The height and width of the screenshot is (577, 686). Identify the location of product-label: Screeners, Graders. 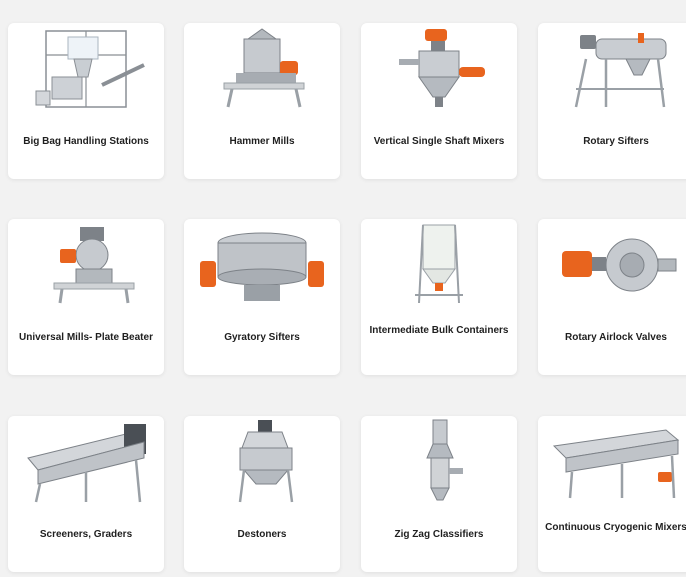
(86, 534).